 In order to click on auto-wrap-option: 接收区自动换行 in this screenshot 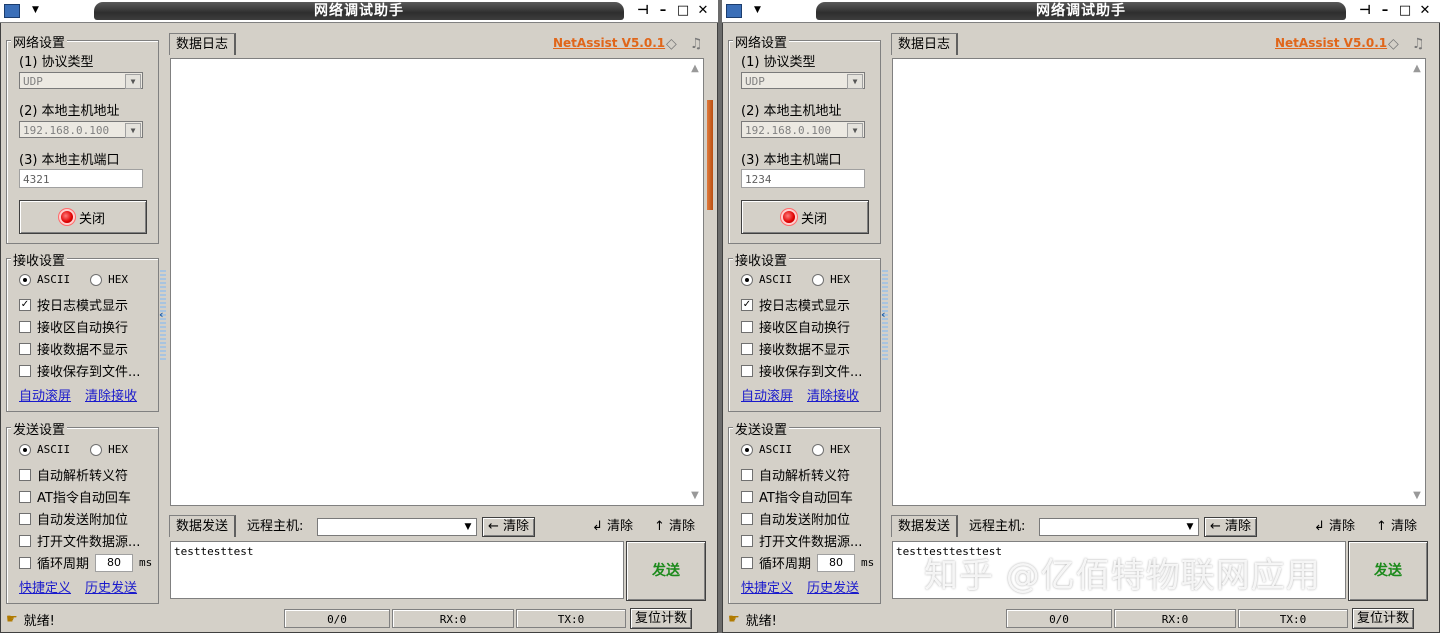, I will do `click(73, 326)`.